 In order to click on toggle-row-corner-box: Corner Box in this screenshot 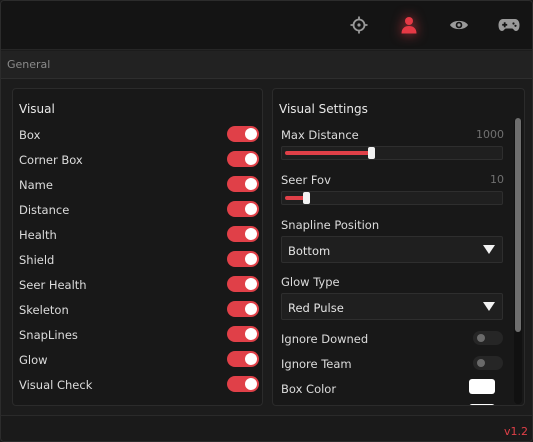, I will do `click(139, 159)`.